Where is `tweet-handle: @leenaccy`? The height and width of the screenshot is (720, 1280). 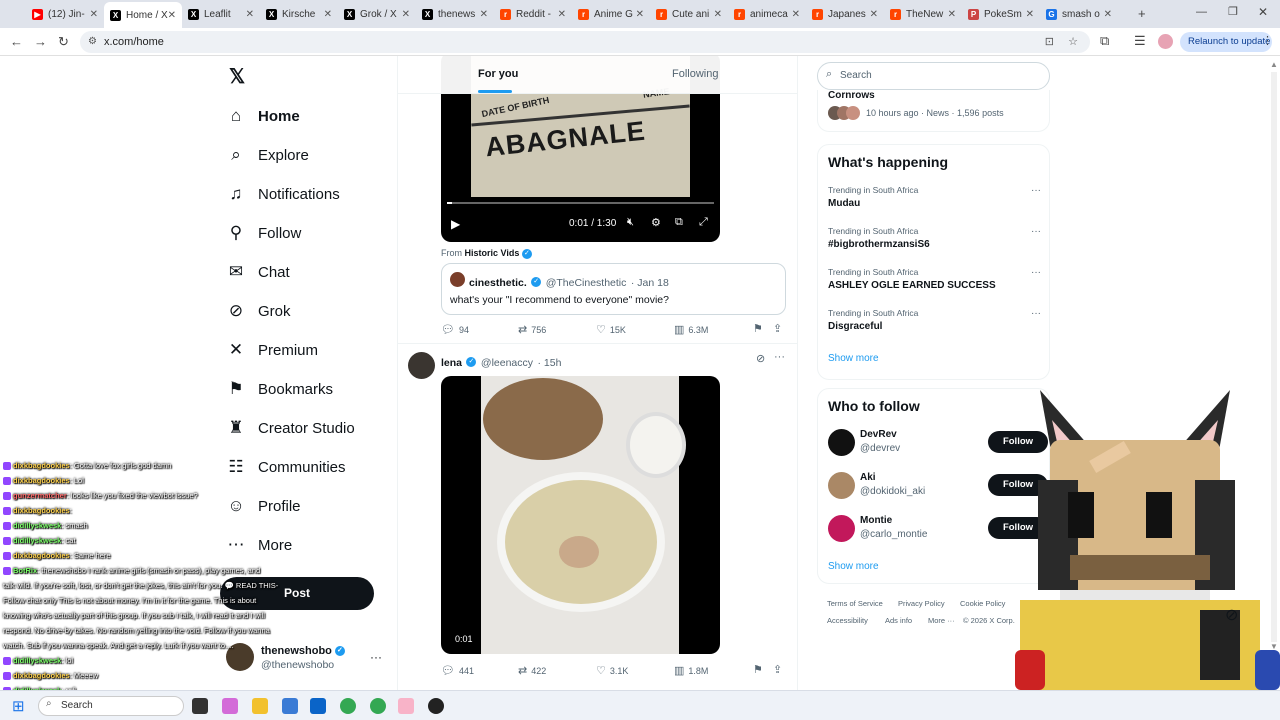
tweet-handle: @leenaccy is located at coordinates (507, 363).